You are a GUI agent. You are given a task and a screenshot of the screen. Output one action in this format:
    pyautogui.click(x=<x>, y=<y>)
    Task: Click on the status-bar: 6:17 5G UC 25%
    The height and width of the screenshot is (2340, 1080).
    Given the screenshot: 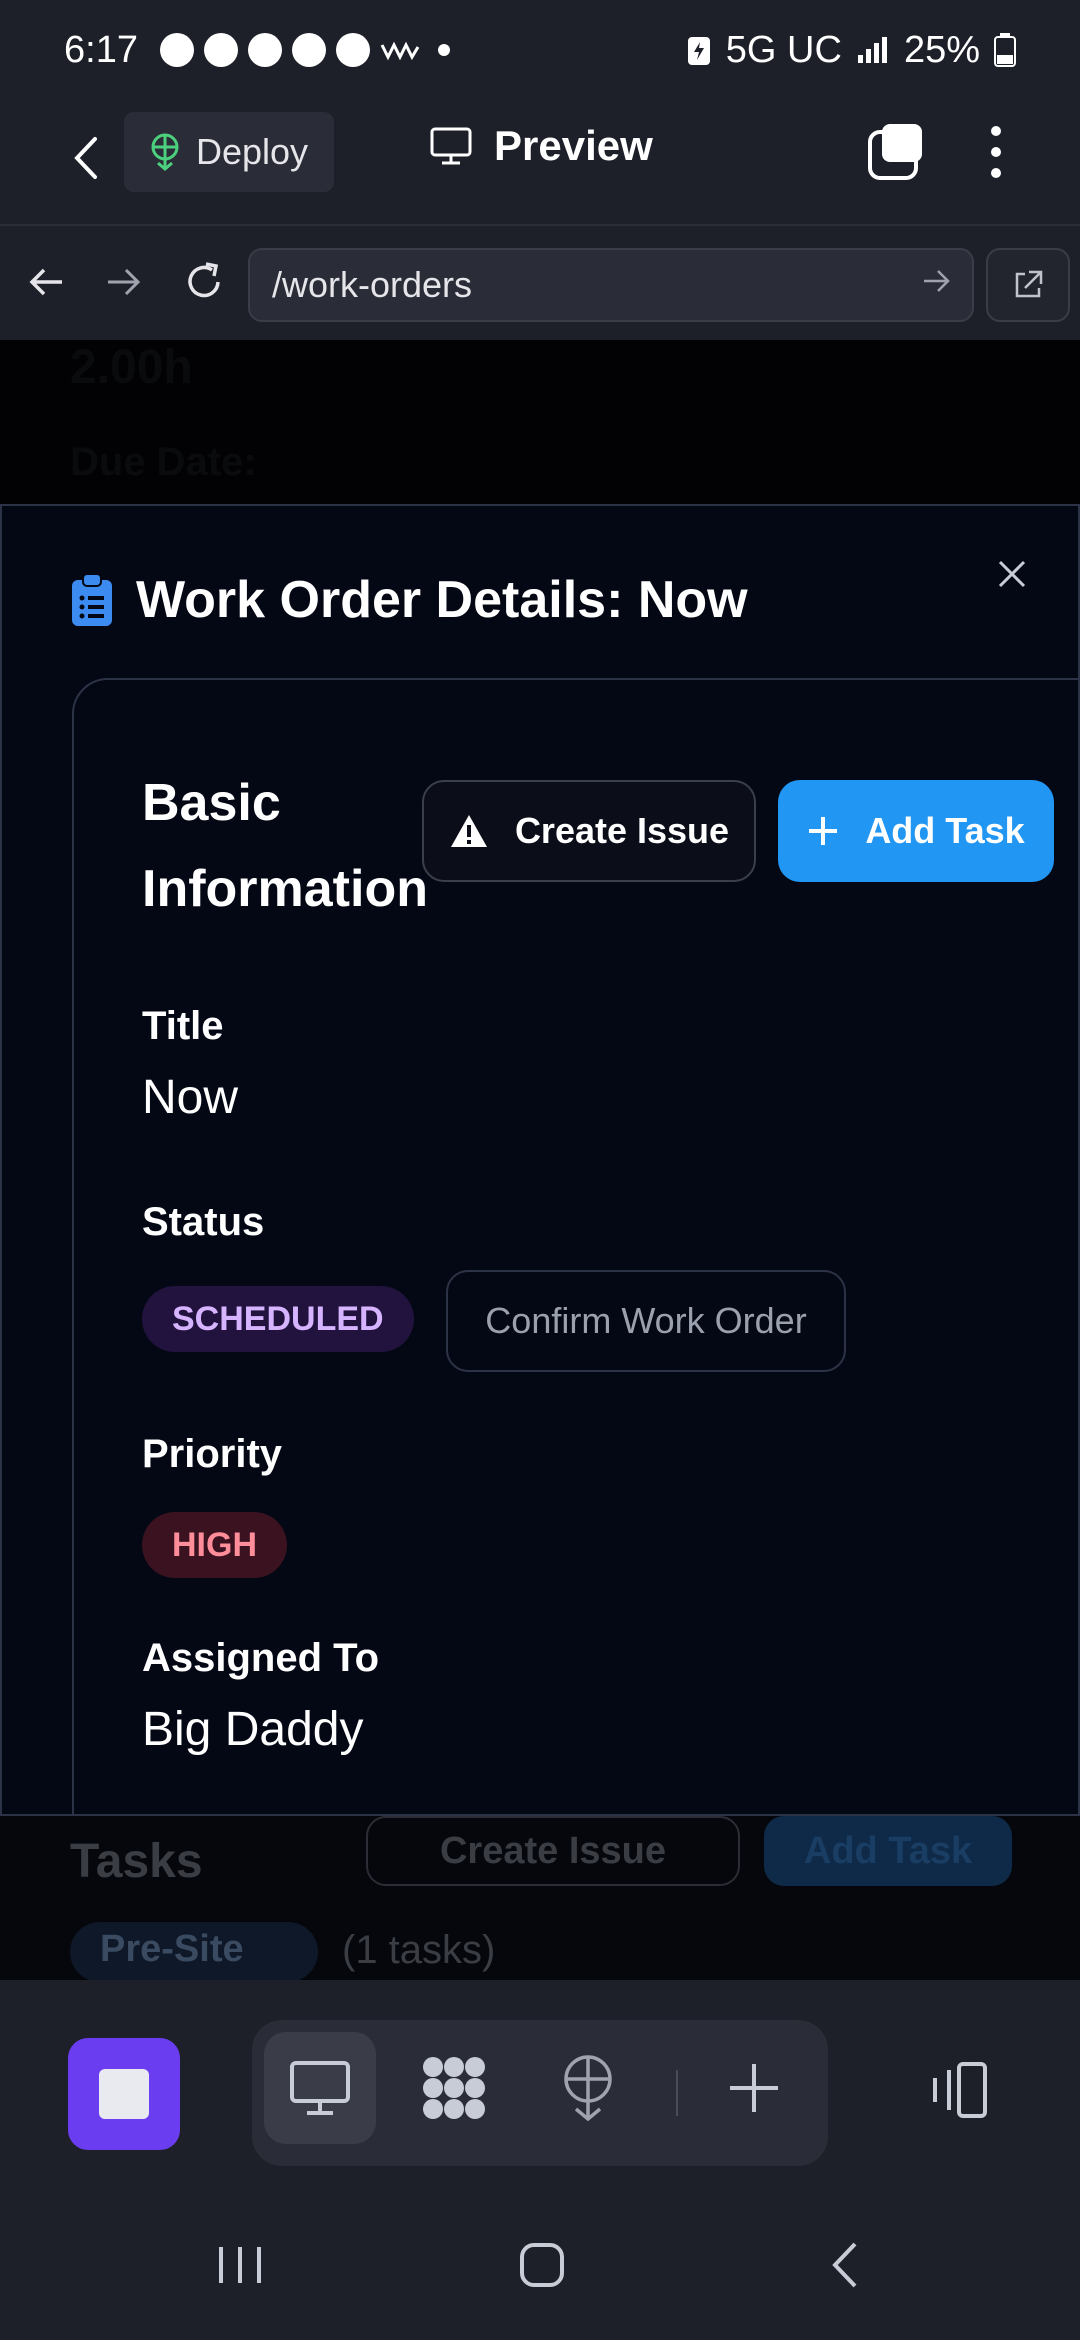 What is the action you would take?
    pyautogui.click(x=540, y=50)
    